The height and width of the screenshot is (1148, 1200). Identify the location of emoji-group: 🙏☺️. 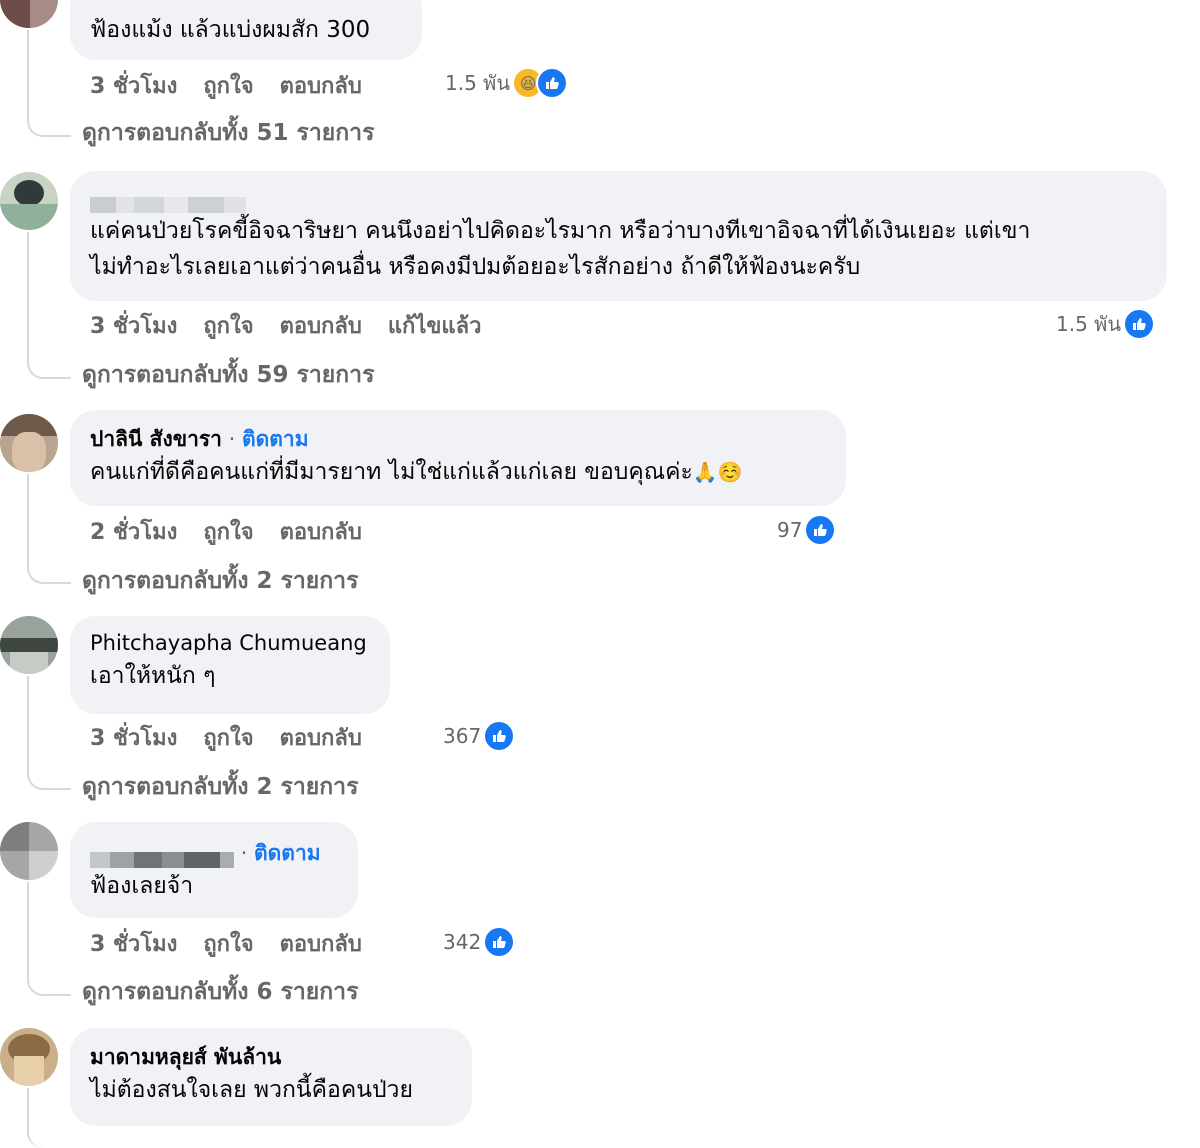
(717, 472).